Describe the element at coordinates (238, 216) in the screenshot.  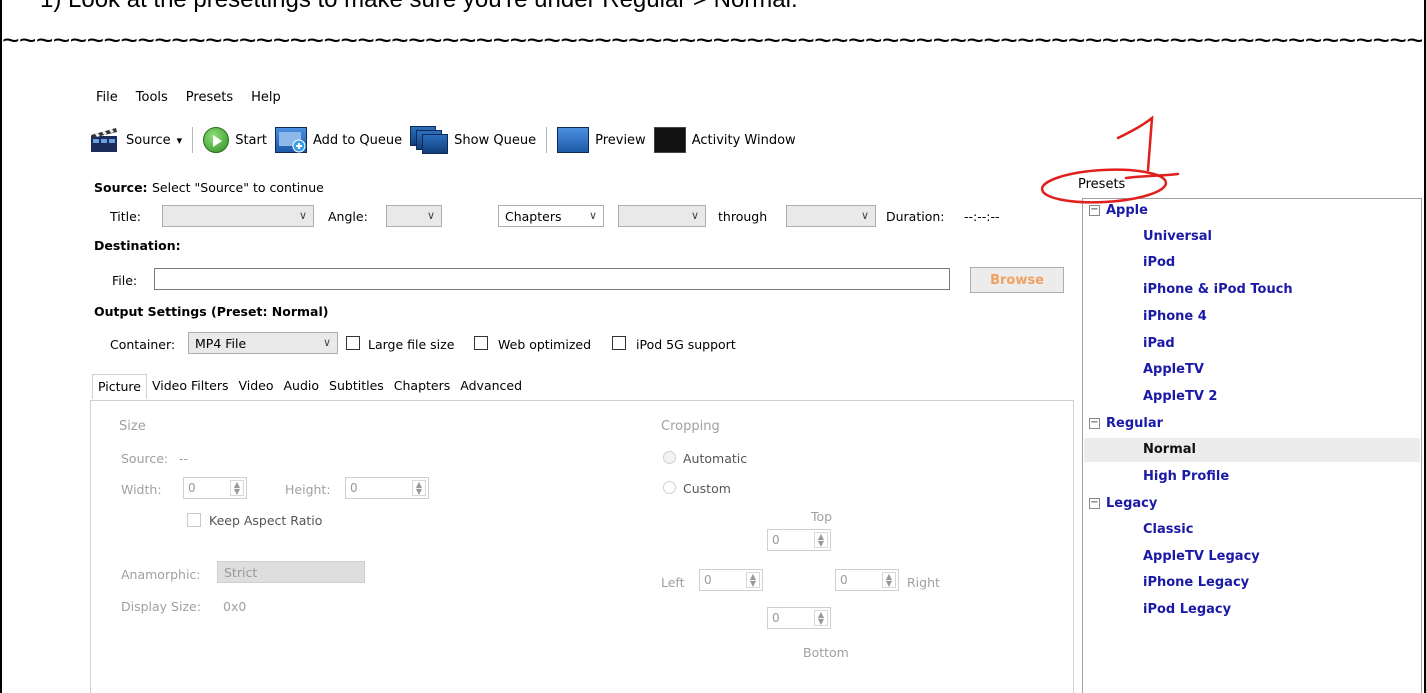
I see `title-select: ∨` at that location.